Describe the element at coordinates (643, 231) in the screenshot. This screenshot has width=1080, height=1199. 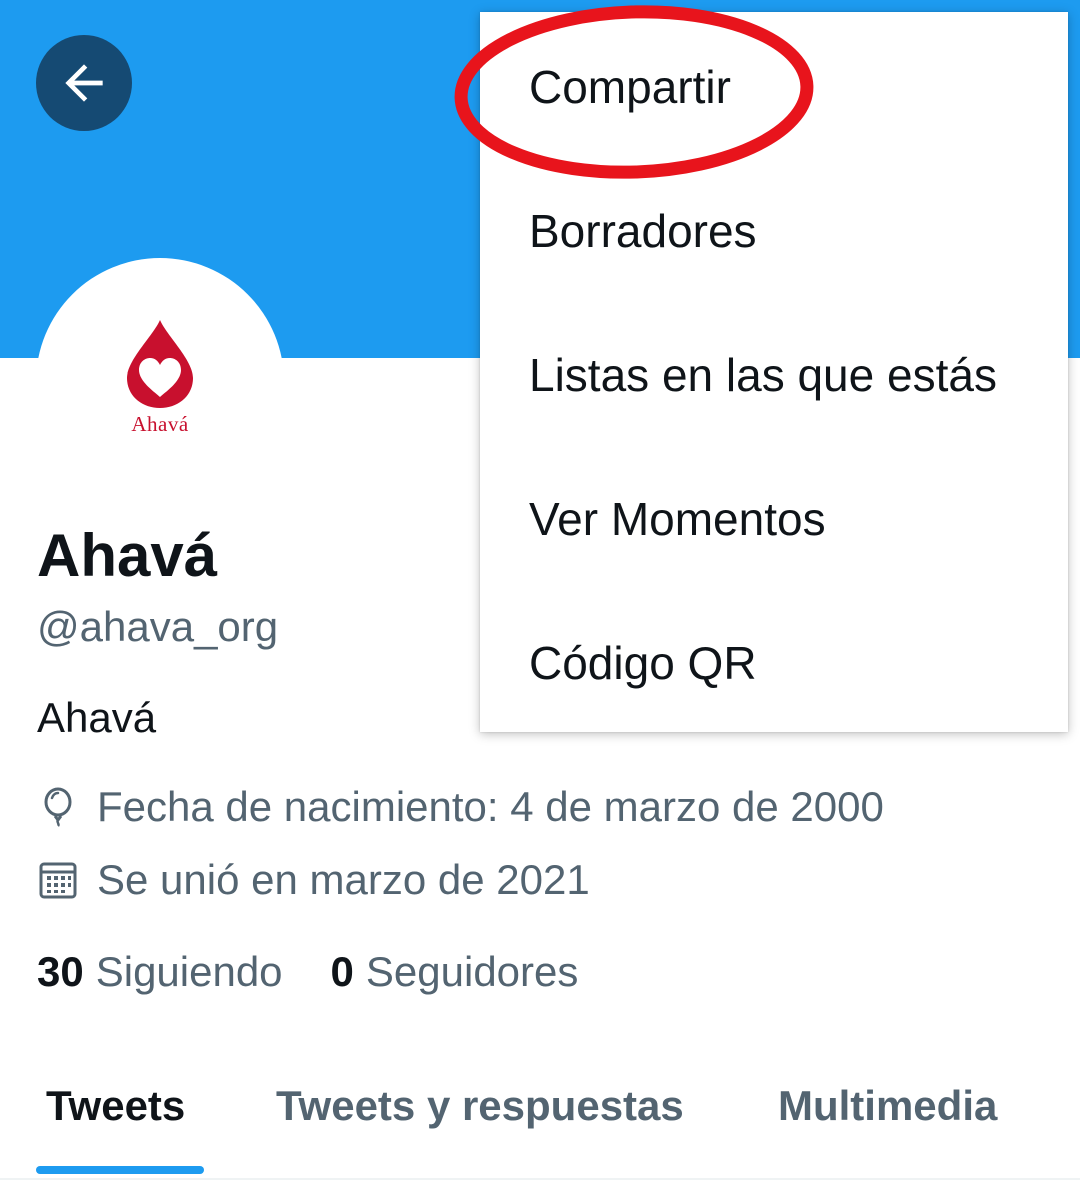
I see `menu-item-drafts: Borradores` at that location.